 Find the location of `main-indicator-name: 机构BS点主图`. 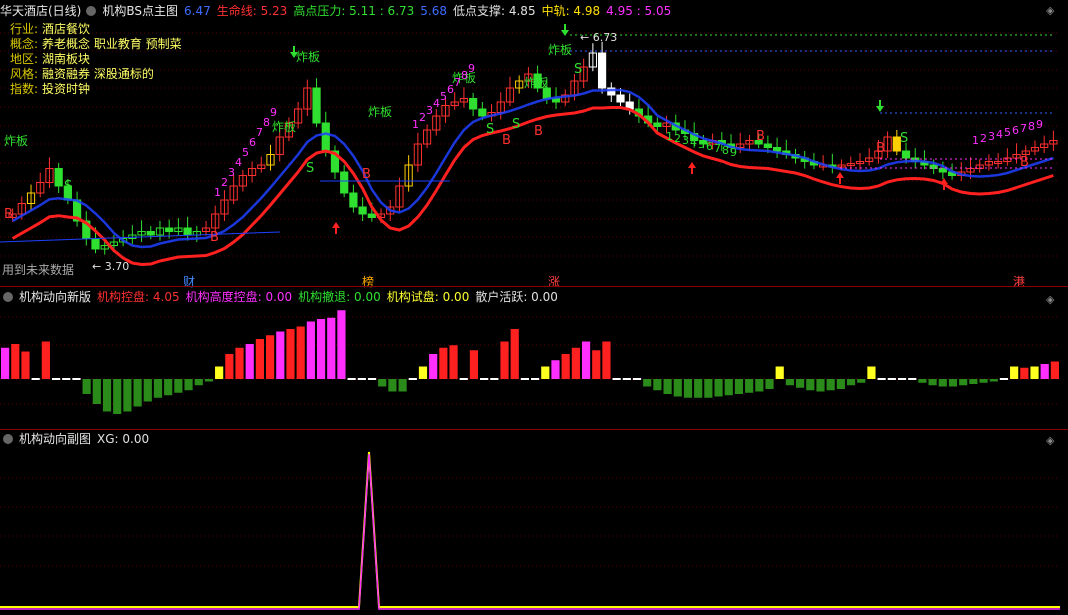

main-indicator-name: 机构BS点主图 is located at coordinates (140, 11).